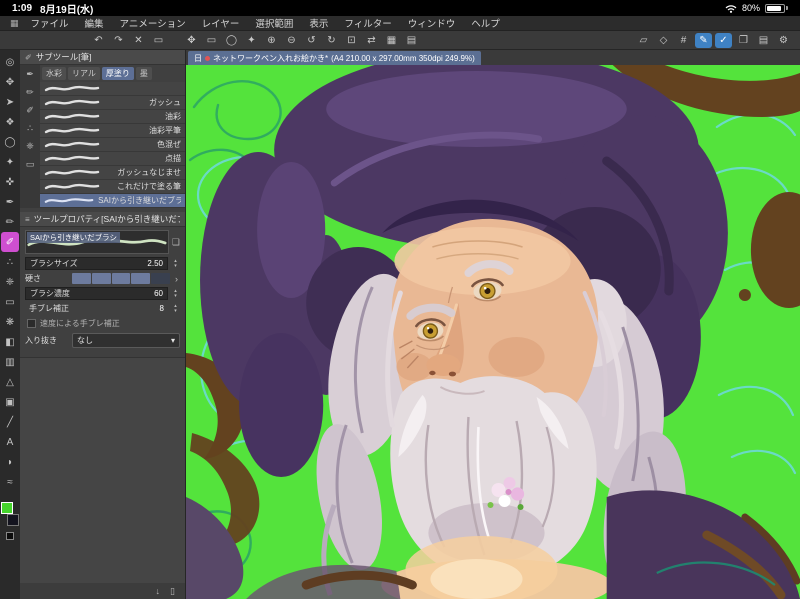  Describe the element at coordinates (126, 340) in the screenshot. I see `in-out-dropdown: なし ▾` at that location.